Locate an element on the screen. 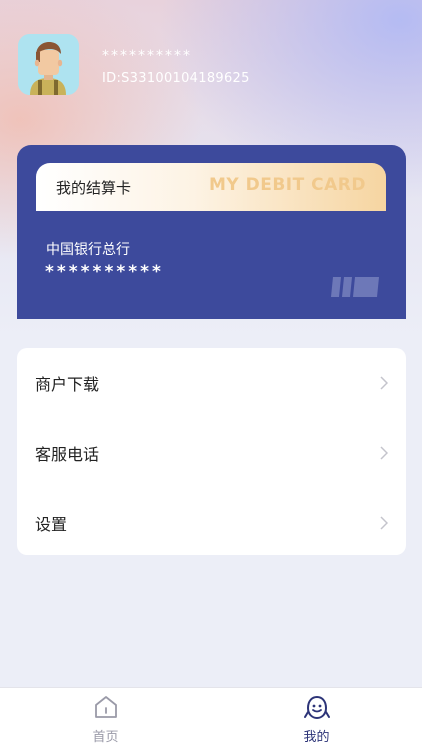 The width and height of the screenshot is (422, 751). menu-item-label: 客服电话 is located at coordinates (67, 454).